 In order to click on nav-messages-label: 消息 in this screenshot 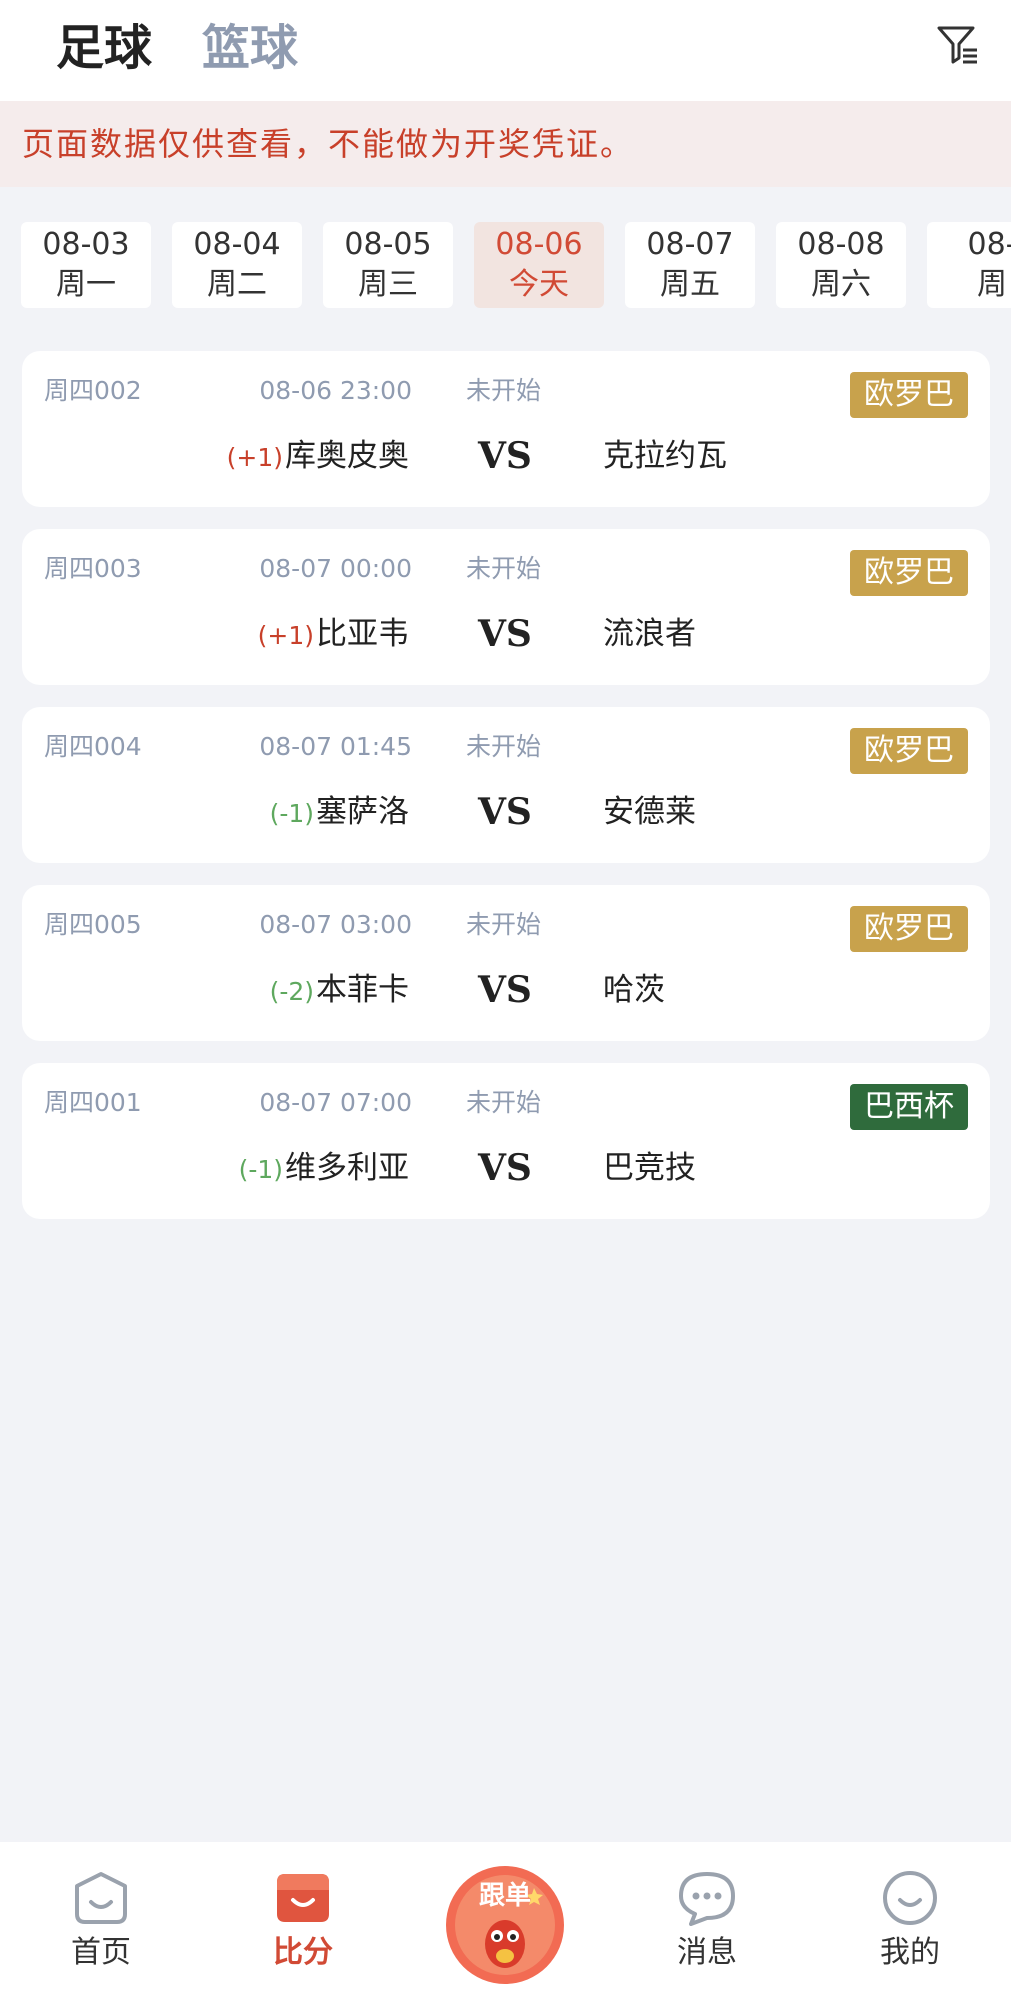, I will do `click(707, 1952)`.